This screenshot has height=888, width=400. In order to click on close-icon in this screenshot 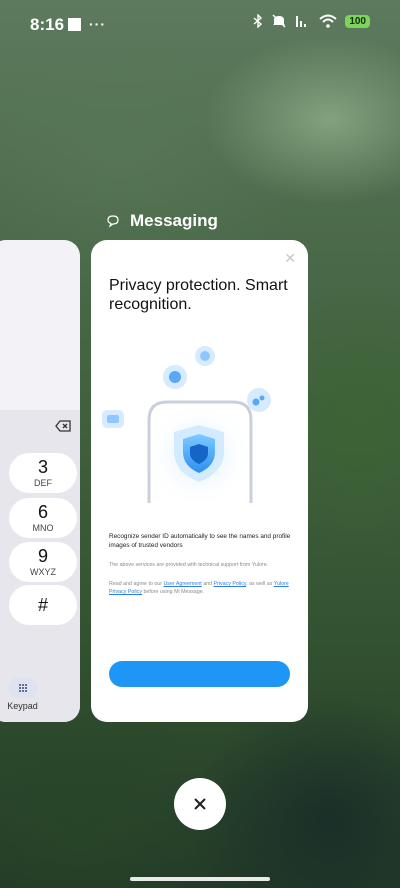, I will do `click(200, 804)`.